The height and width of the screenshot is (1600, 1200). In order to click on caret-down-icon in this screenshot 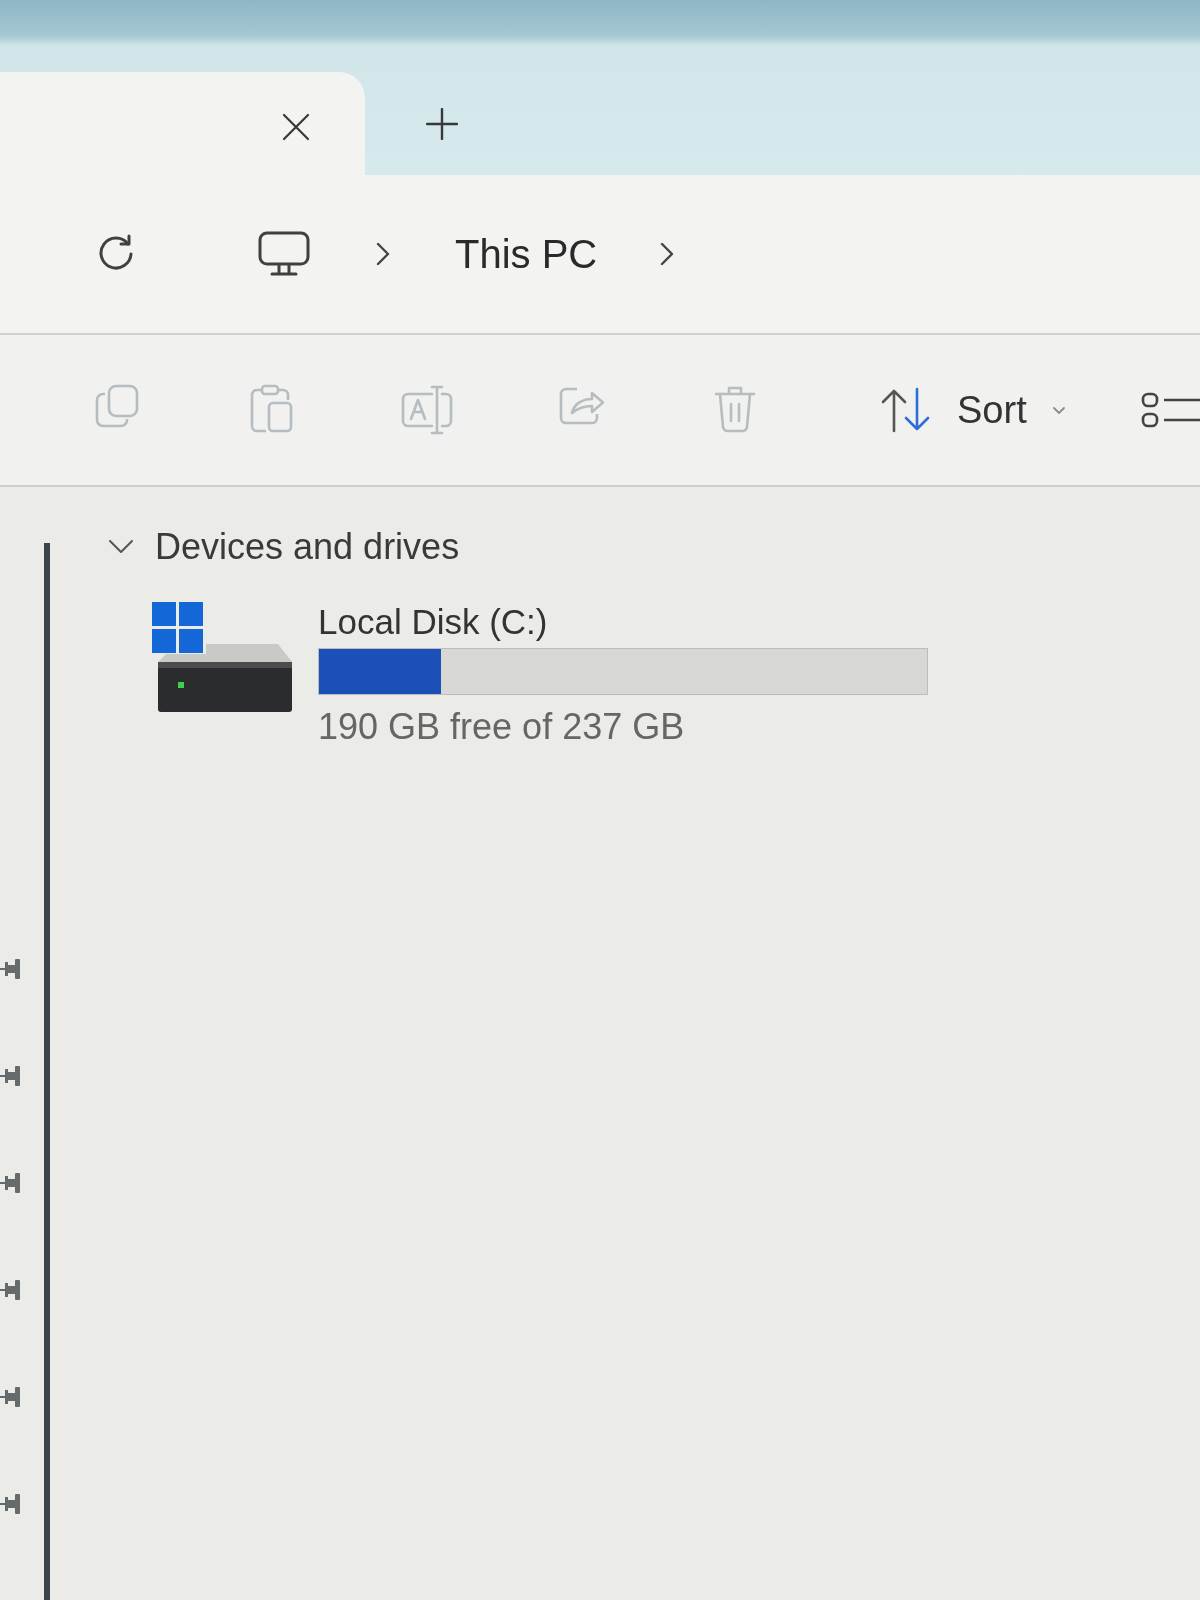, I will do `click(1058, 410)`.